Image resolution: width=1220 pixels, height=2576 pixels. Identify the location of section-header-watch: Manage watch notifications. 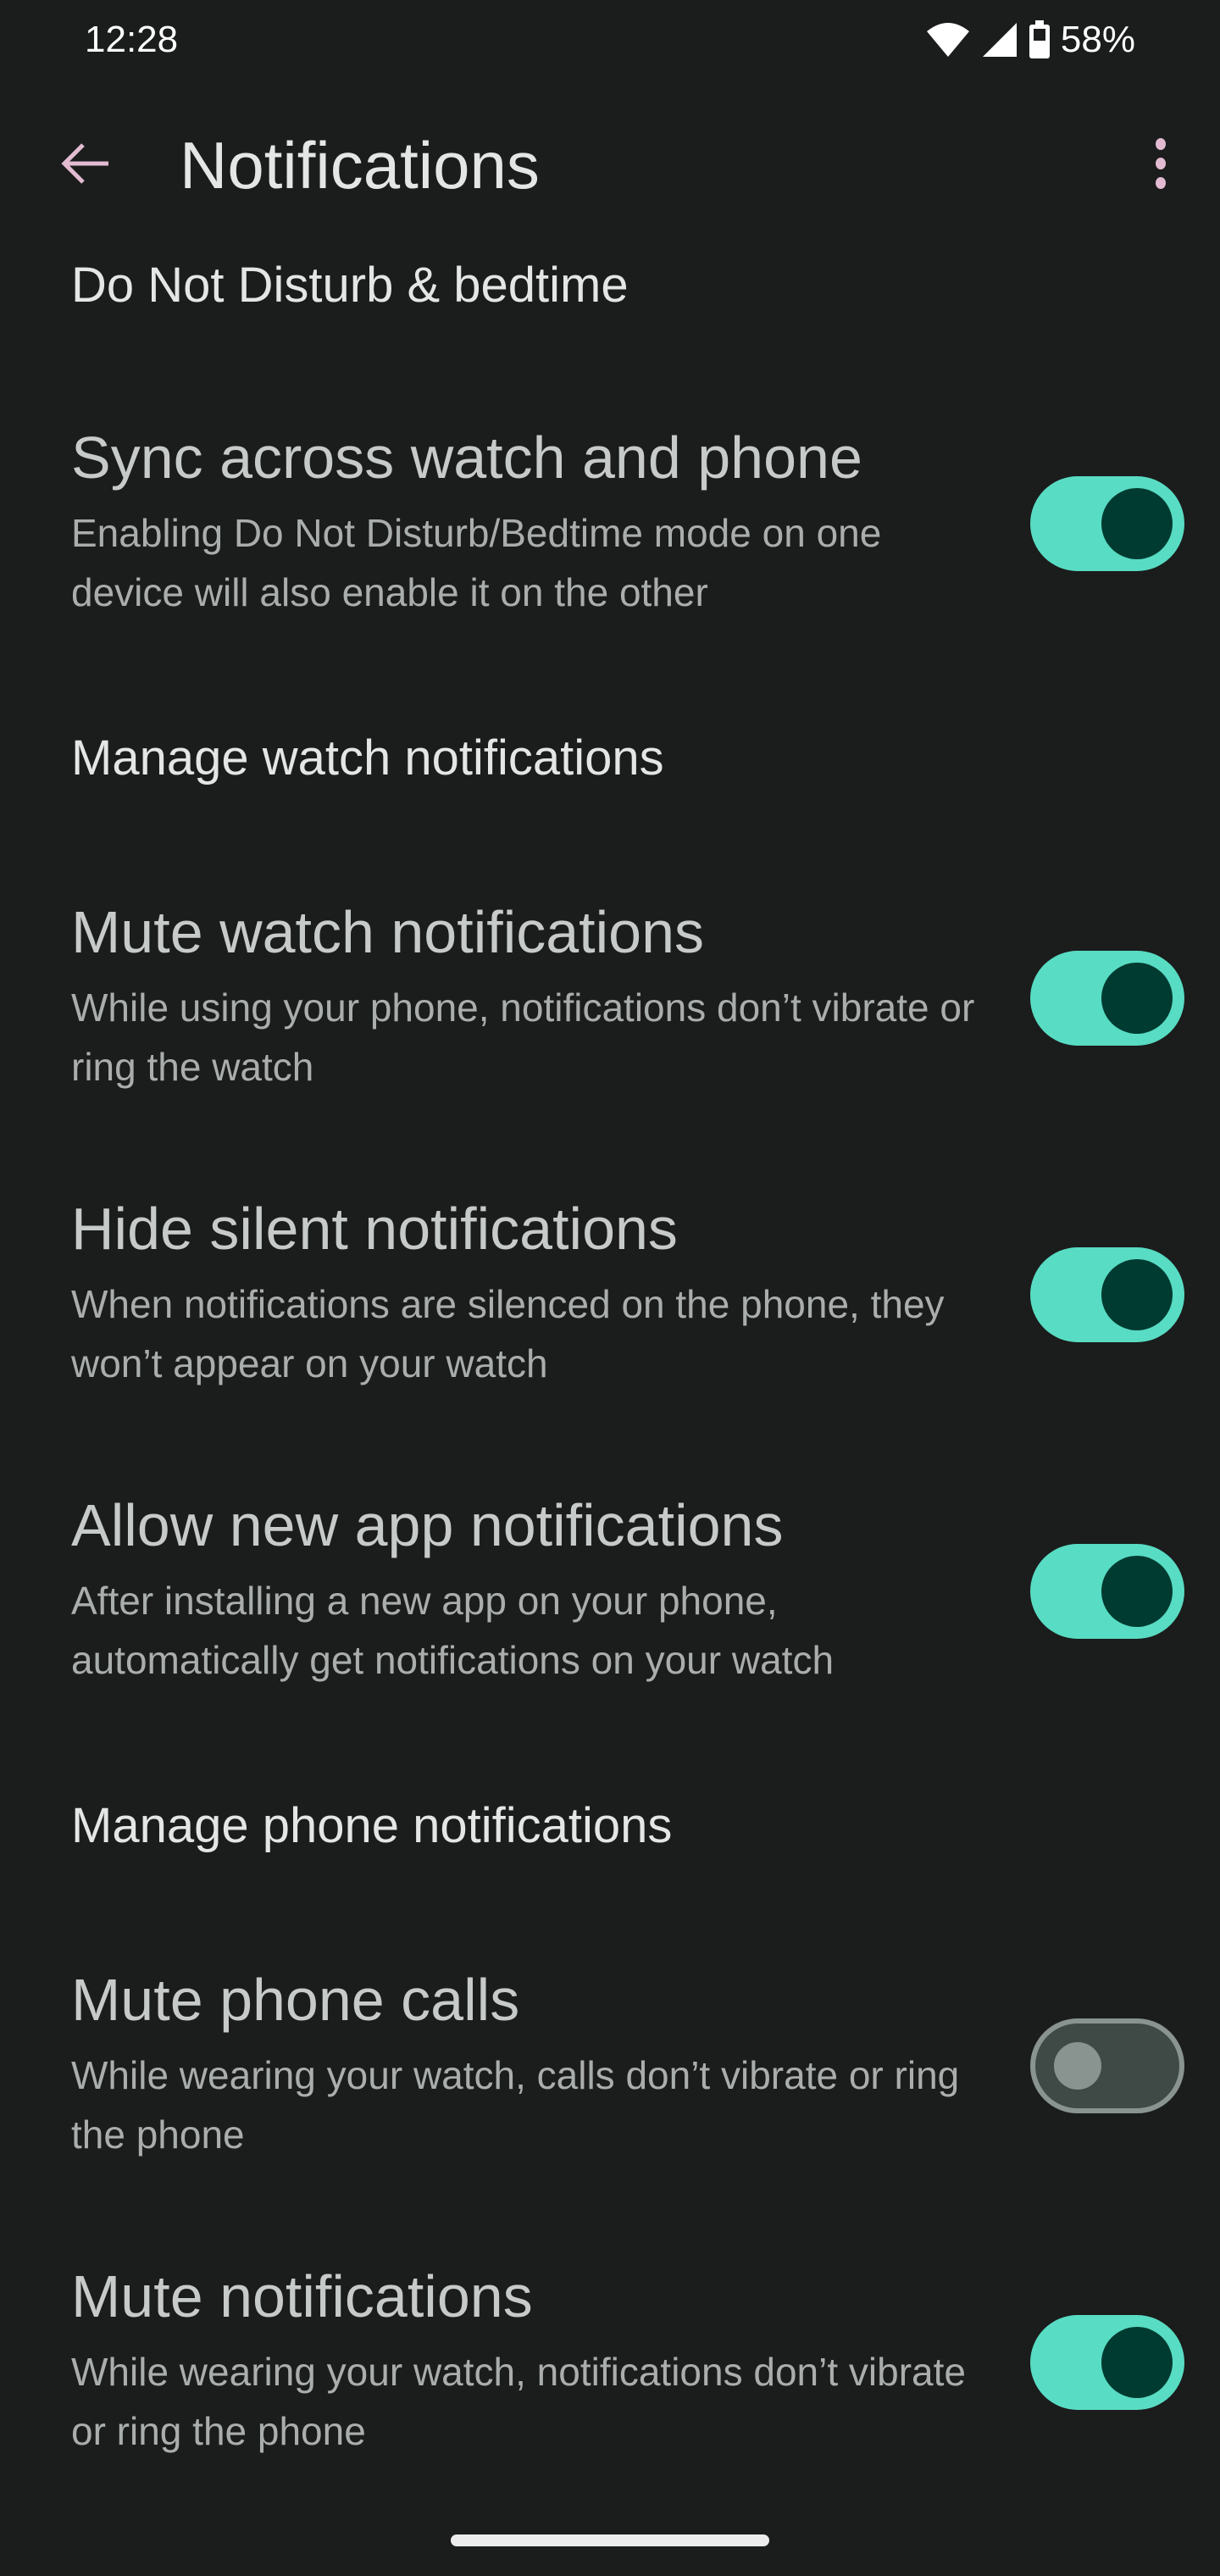
(367, 758).